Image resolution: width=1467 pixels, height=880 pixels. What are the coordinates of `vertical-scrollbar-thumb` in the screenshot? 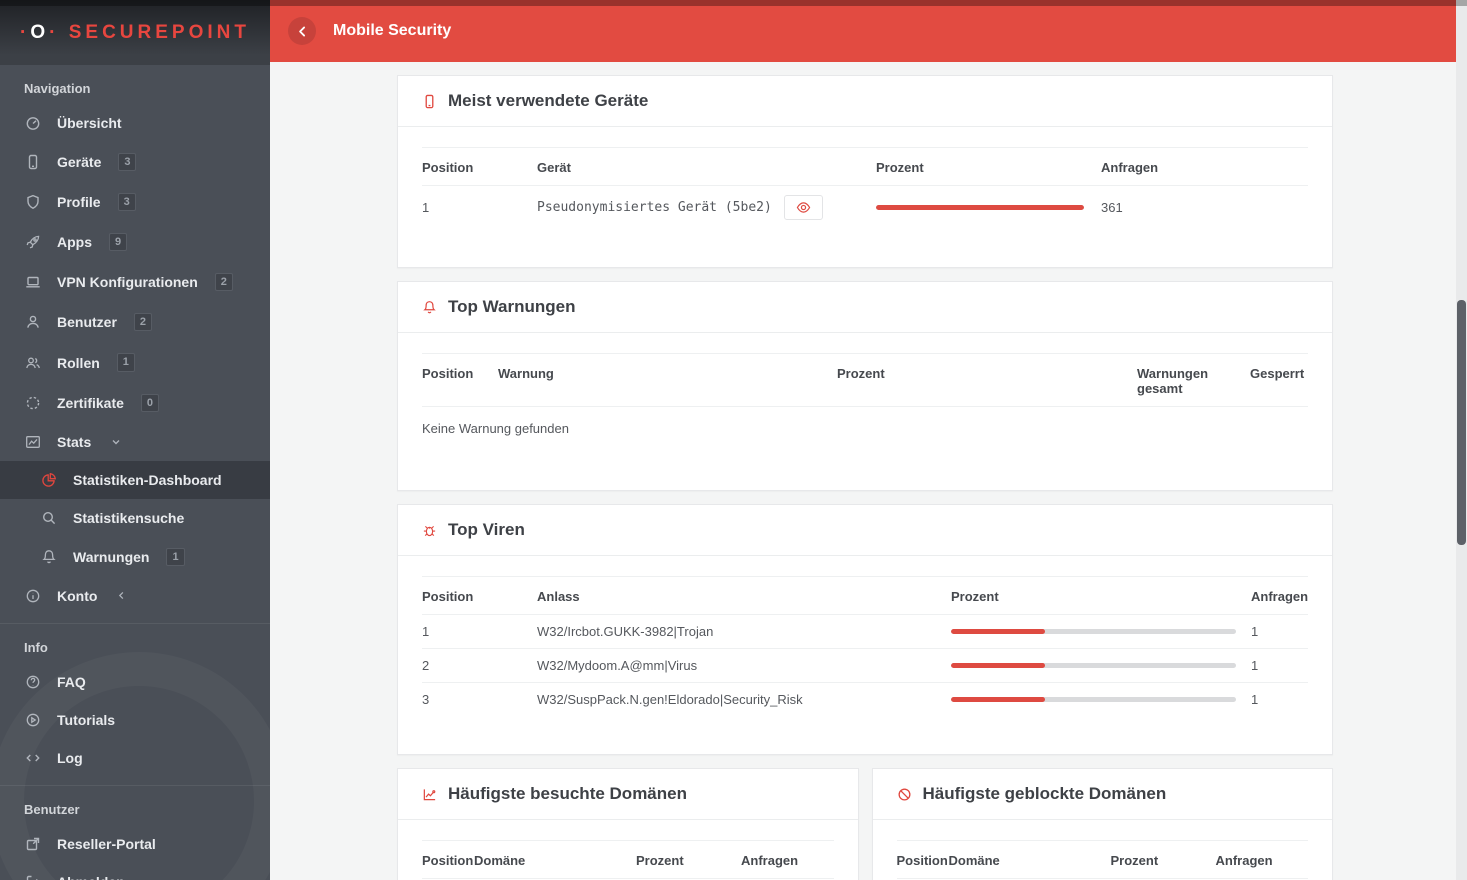 It's located at (1461, 422).